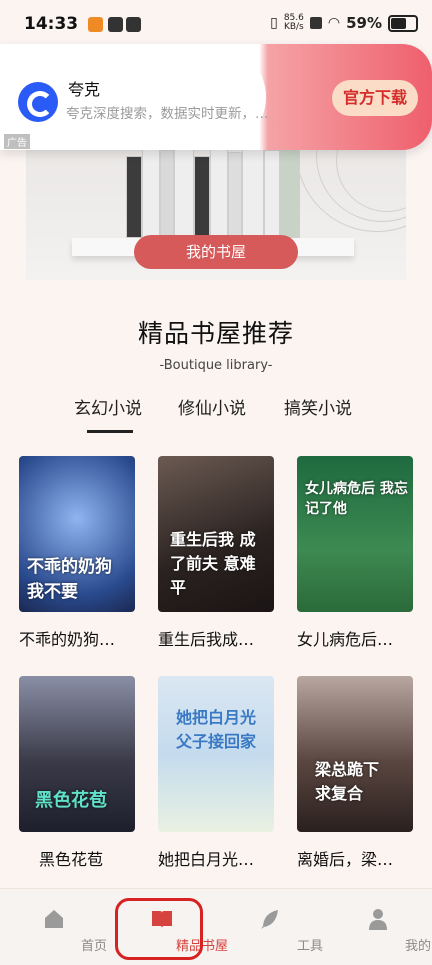  What do you see at coordinates (54, 919) in the screenshot?
I see `home-icon` at bounding box center [54, 919].